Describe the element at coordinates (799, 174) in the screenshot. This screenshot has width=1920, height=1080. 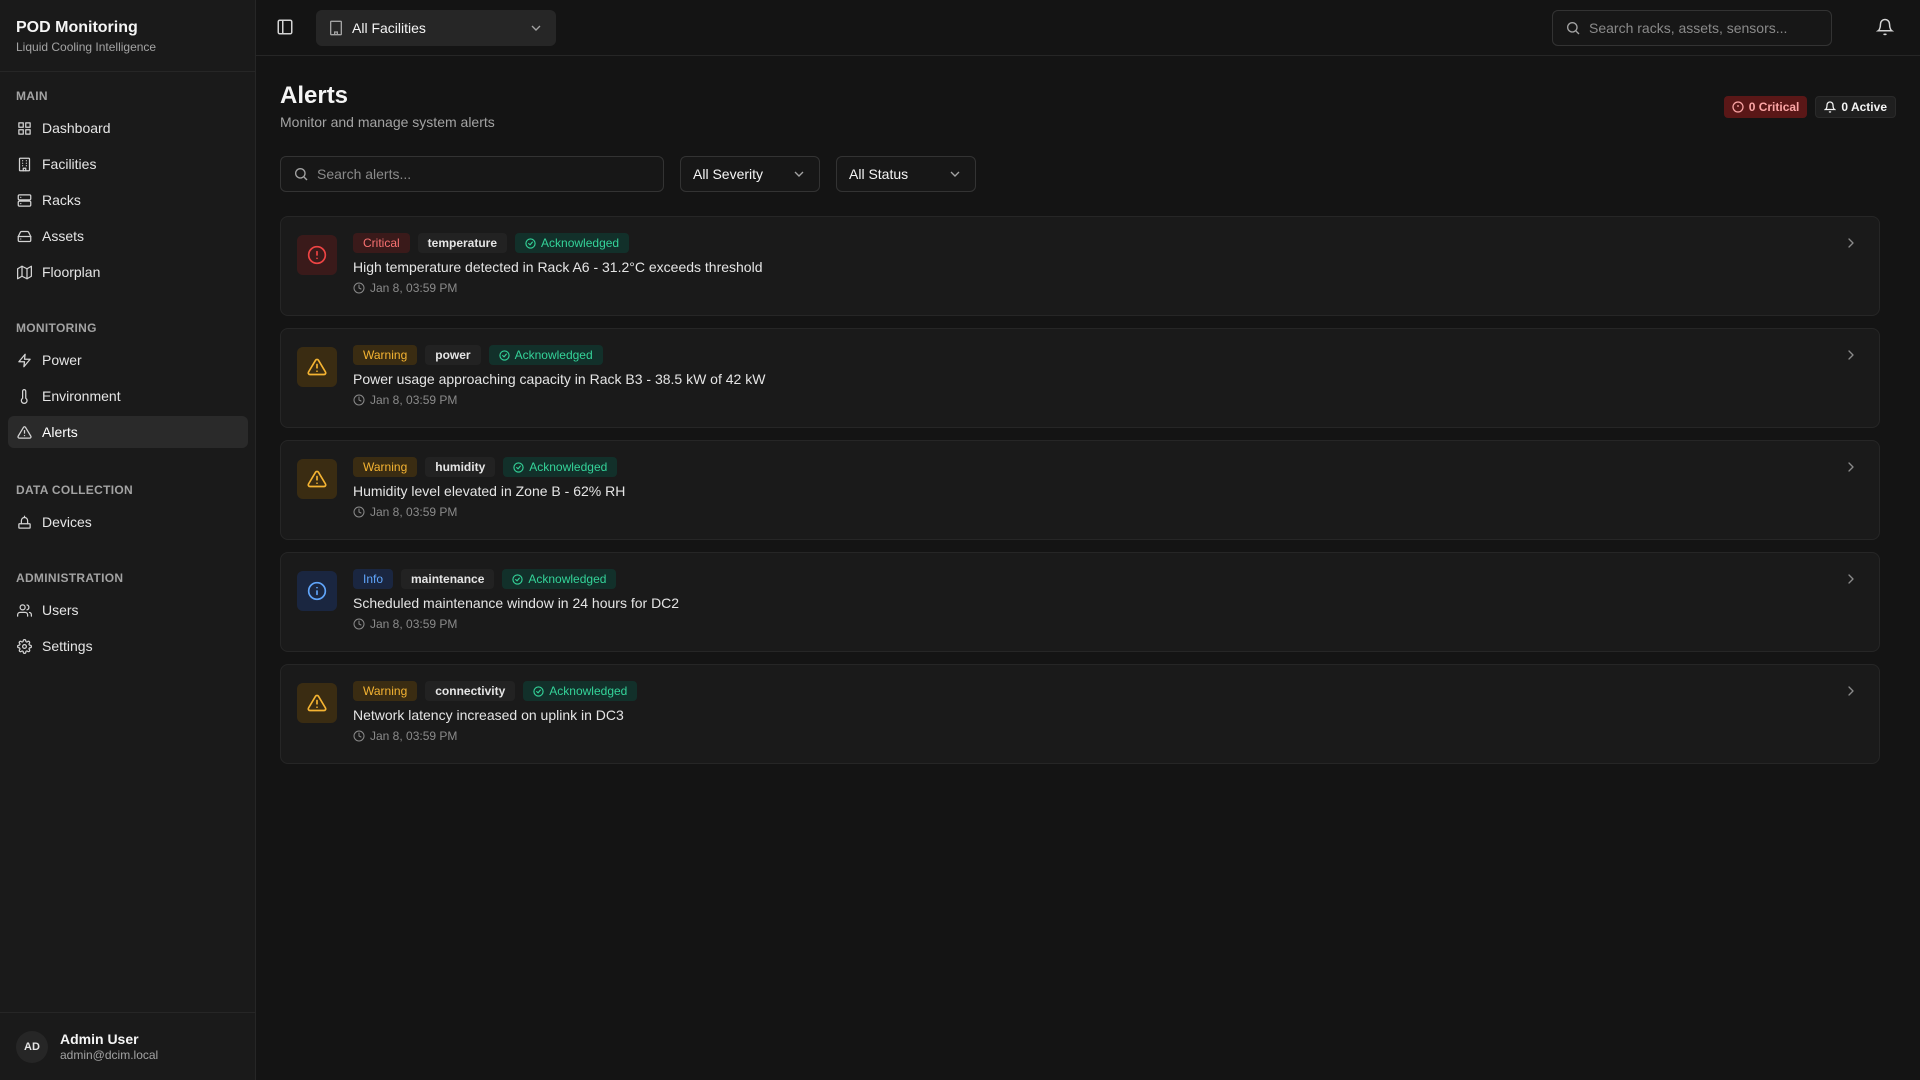
I see `chevron-down-icon` at that location.